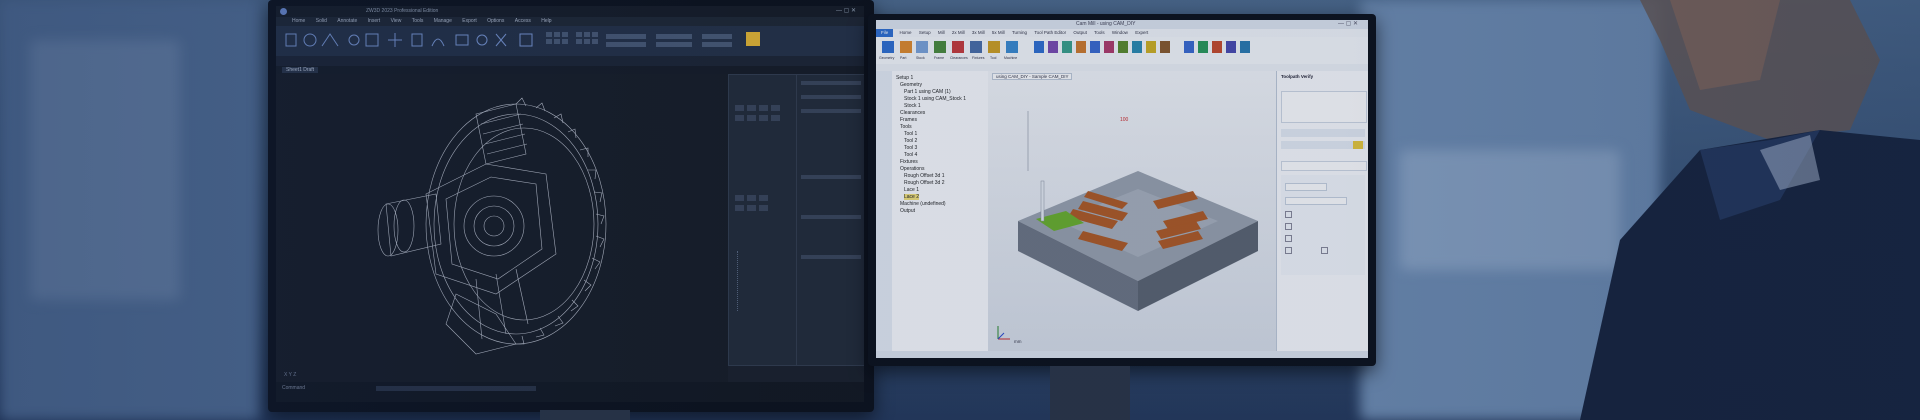 The width and height of the screenshot is (1920, 420). What do you see at coordinates (1324, 107) in the screenshot?
I see `cam-verify-list` at bounding box center [1324, 107].